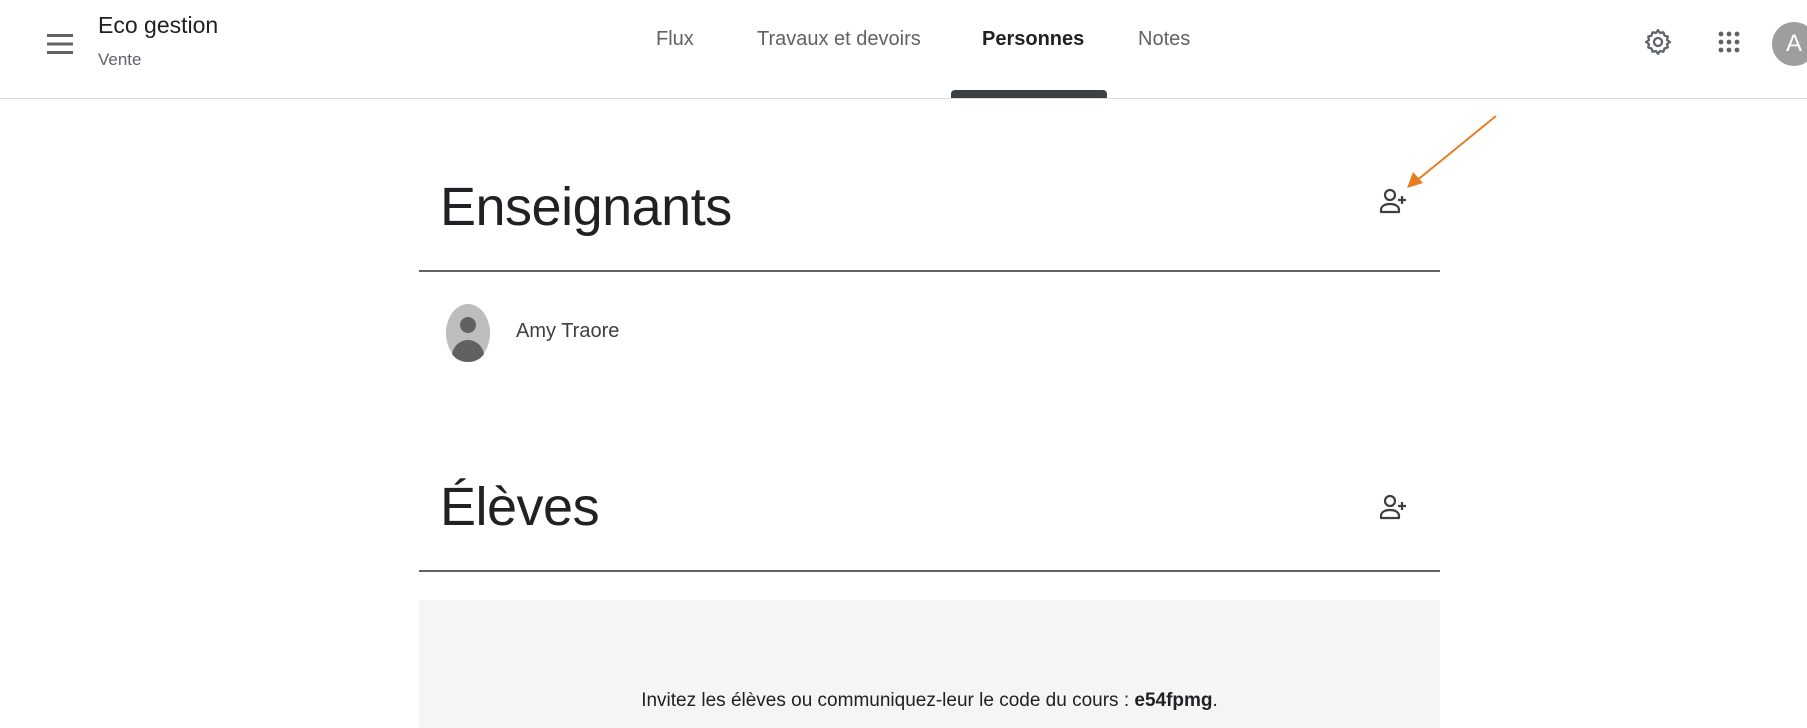 Image resolution: width=1807 pixels, height=728 pixels. Describe the element at coordinates (1033, 39) in the screenshot. I see `tab-personnes: Personnes` at that location.